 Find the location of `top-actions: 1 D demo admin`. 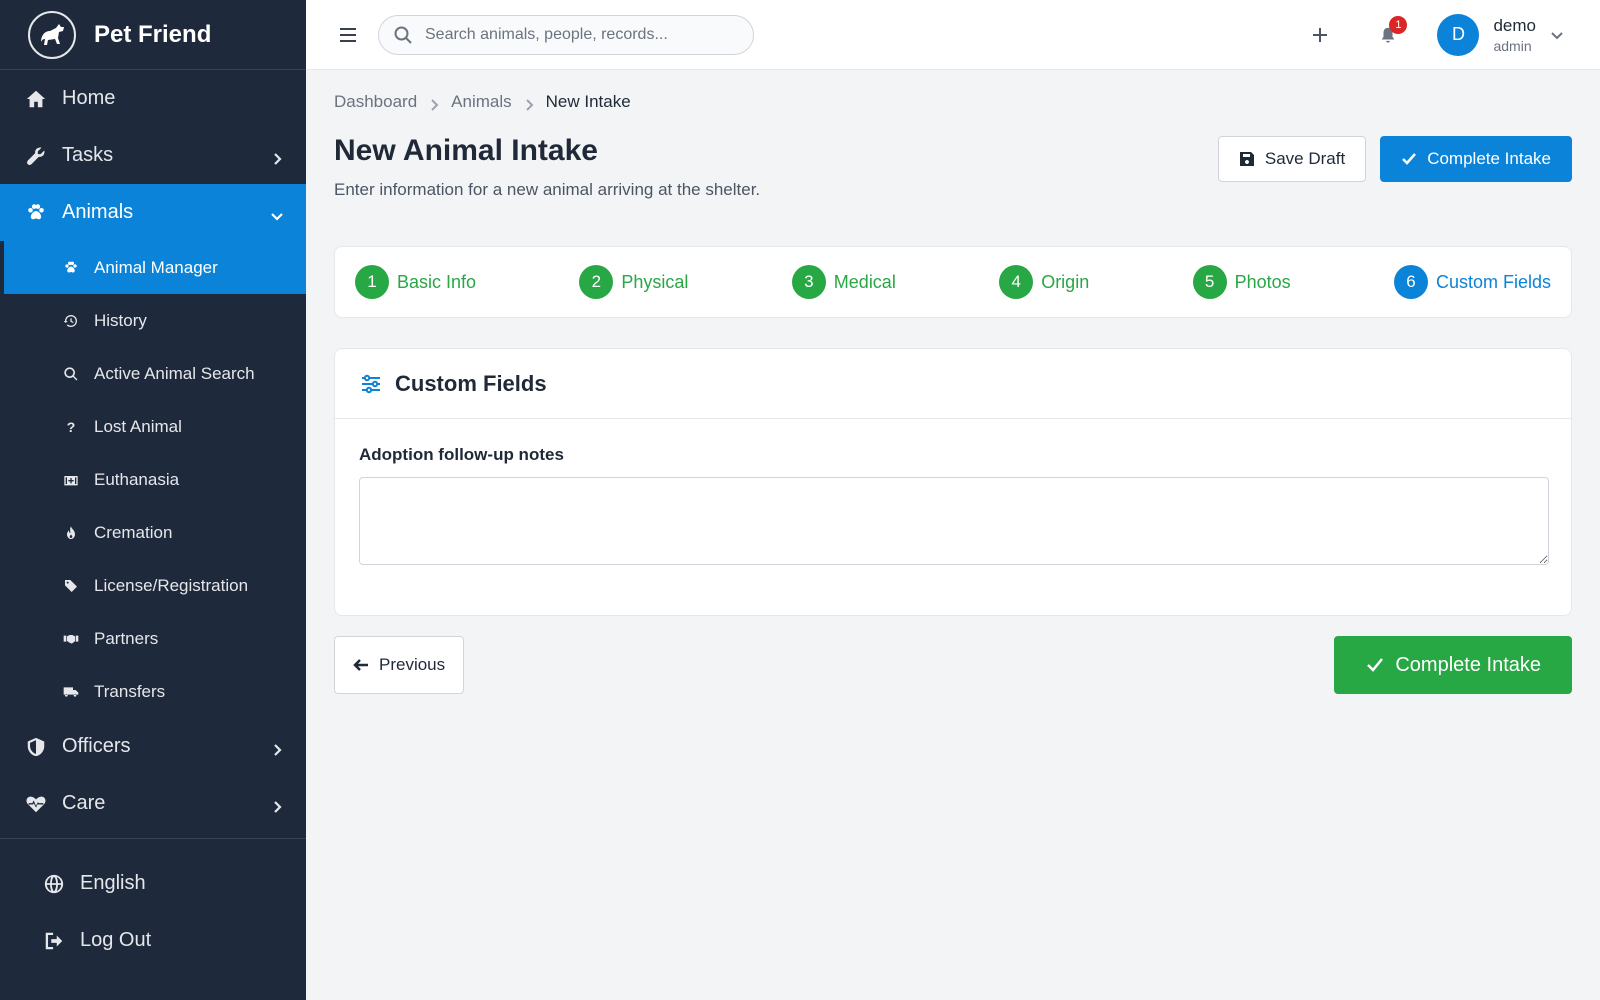

top-actions: 1 D demo admin is located at coordinates (1452, 34).